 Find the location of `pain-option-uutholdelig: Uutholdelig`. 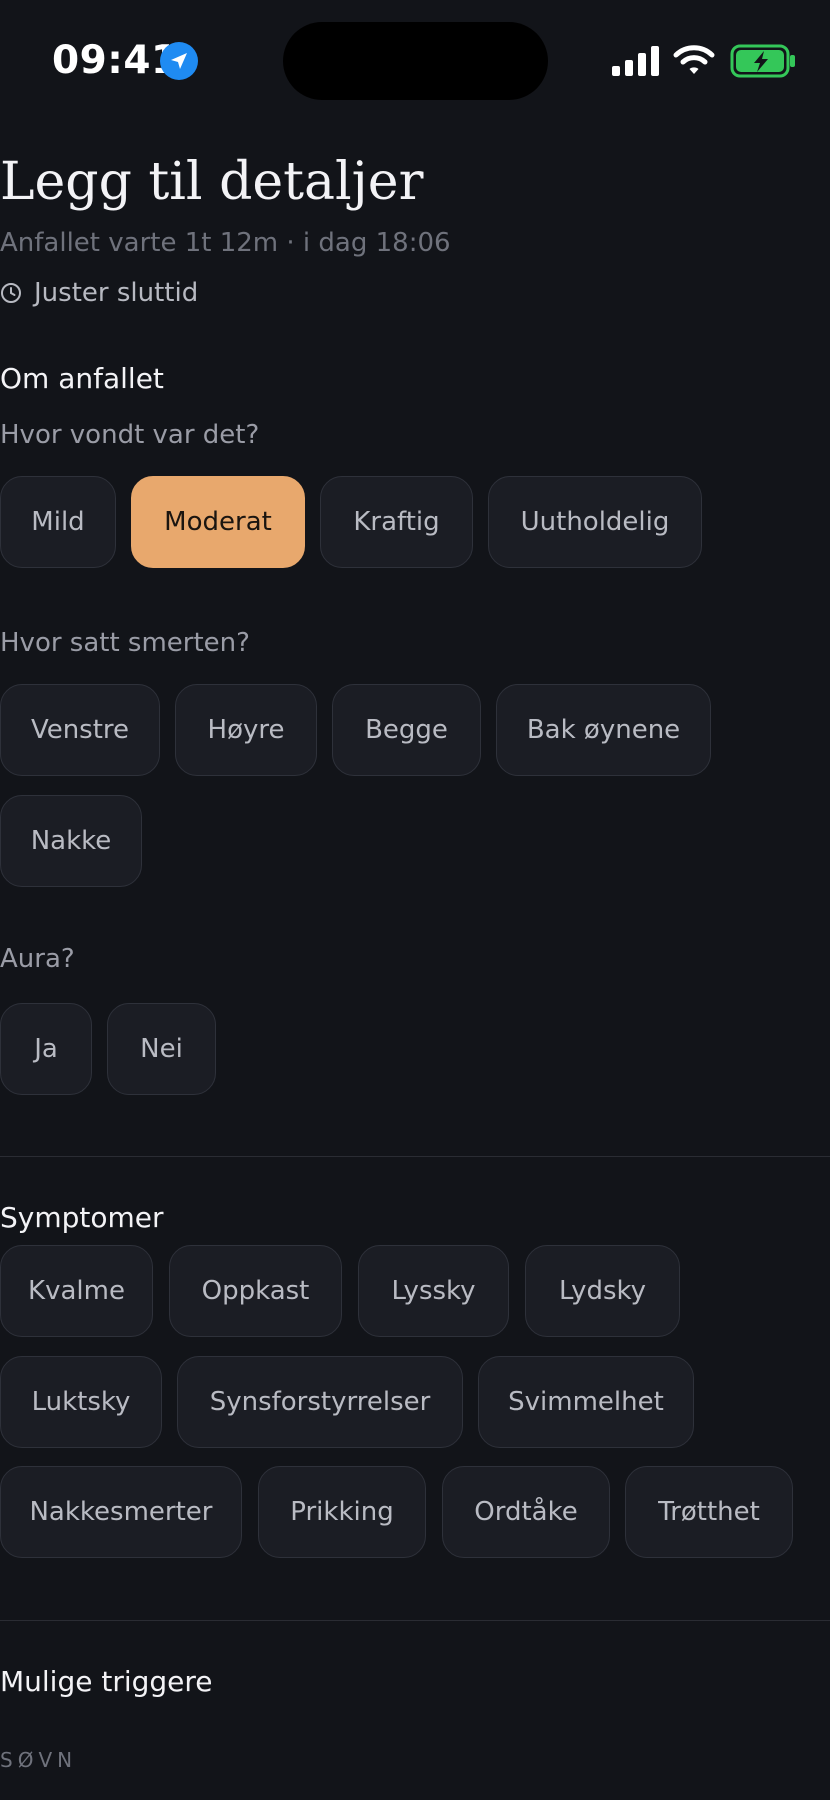

pain-option-uutholdelig: Uutholdelig is located at coordinates (595, 522).